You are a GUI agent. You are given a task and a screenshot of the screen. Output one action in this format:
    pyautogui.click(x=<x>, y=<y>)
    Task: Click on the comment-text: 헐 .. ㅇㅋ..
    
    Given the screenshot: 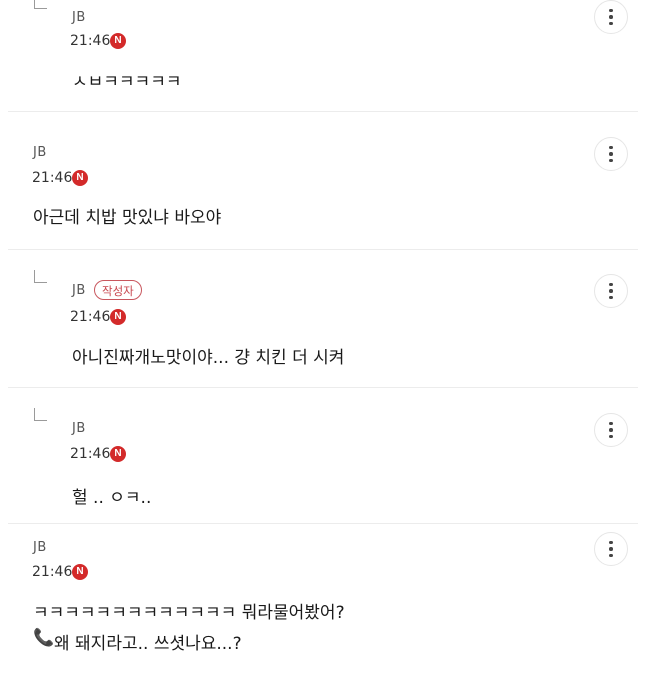 What is the action you would take?
    pyautogui.click(x=112, y=498)
    